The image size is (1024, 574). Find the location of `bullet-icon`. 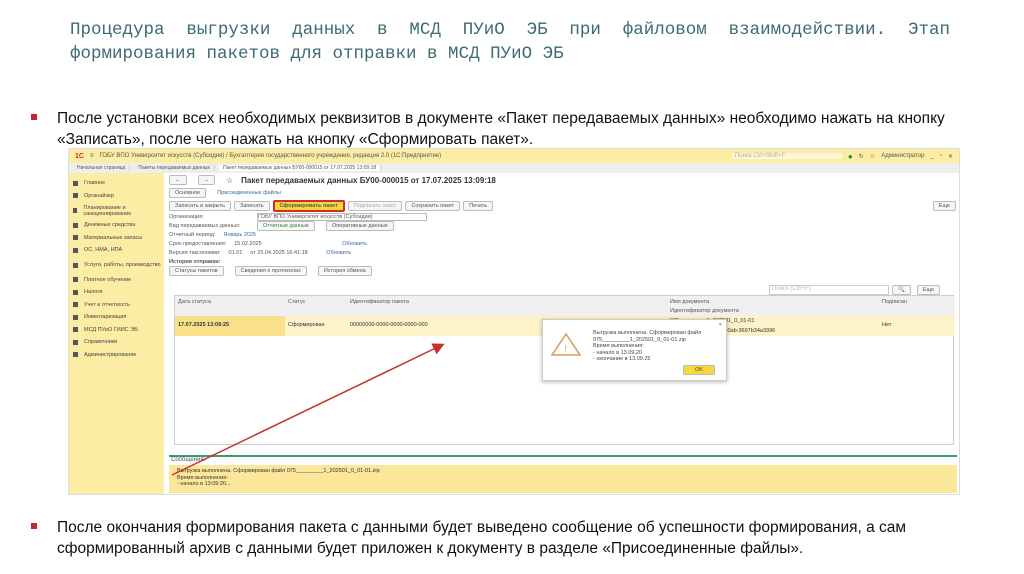

bullet-icon is located at coordinates (34, 526).